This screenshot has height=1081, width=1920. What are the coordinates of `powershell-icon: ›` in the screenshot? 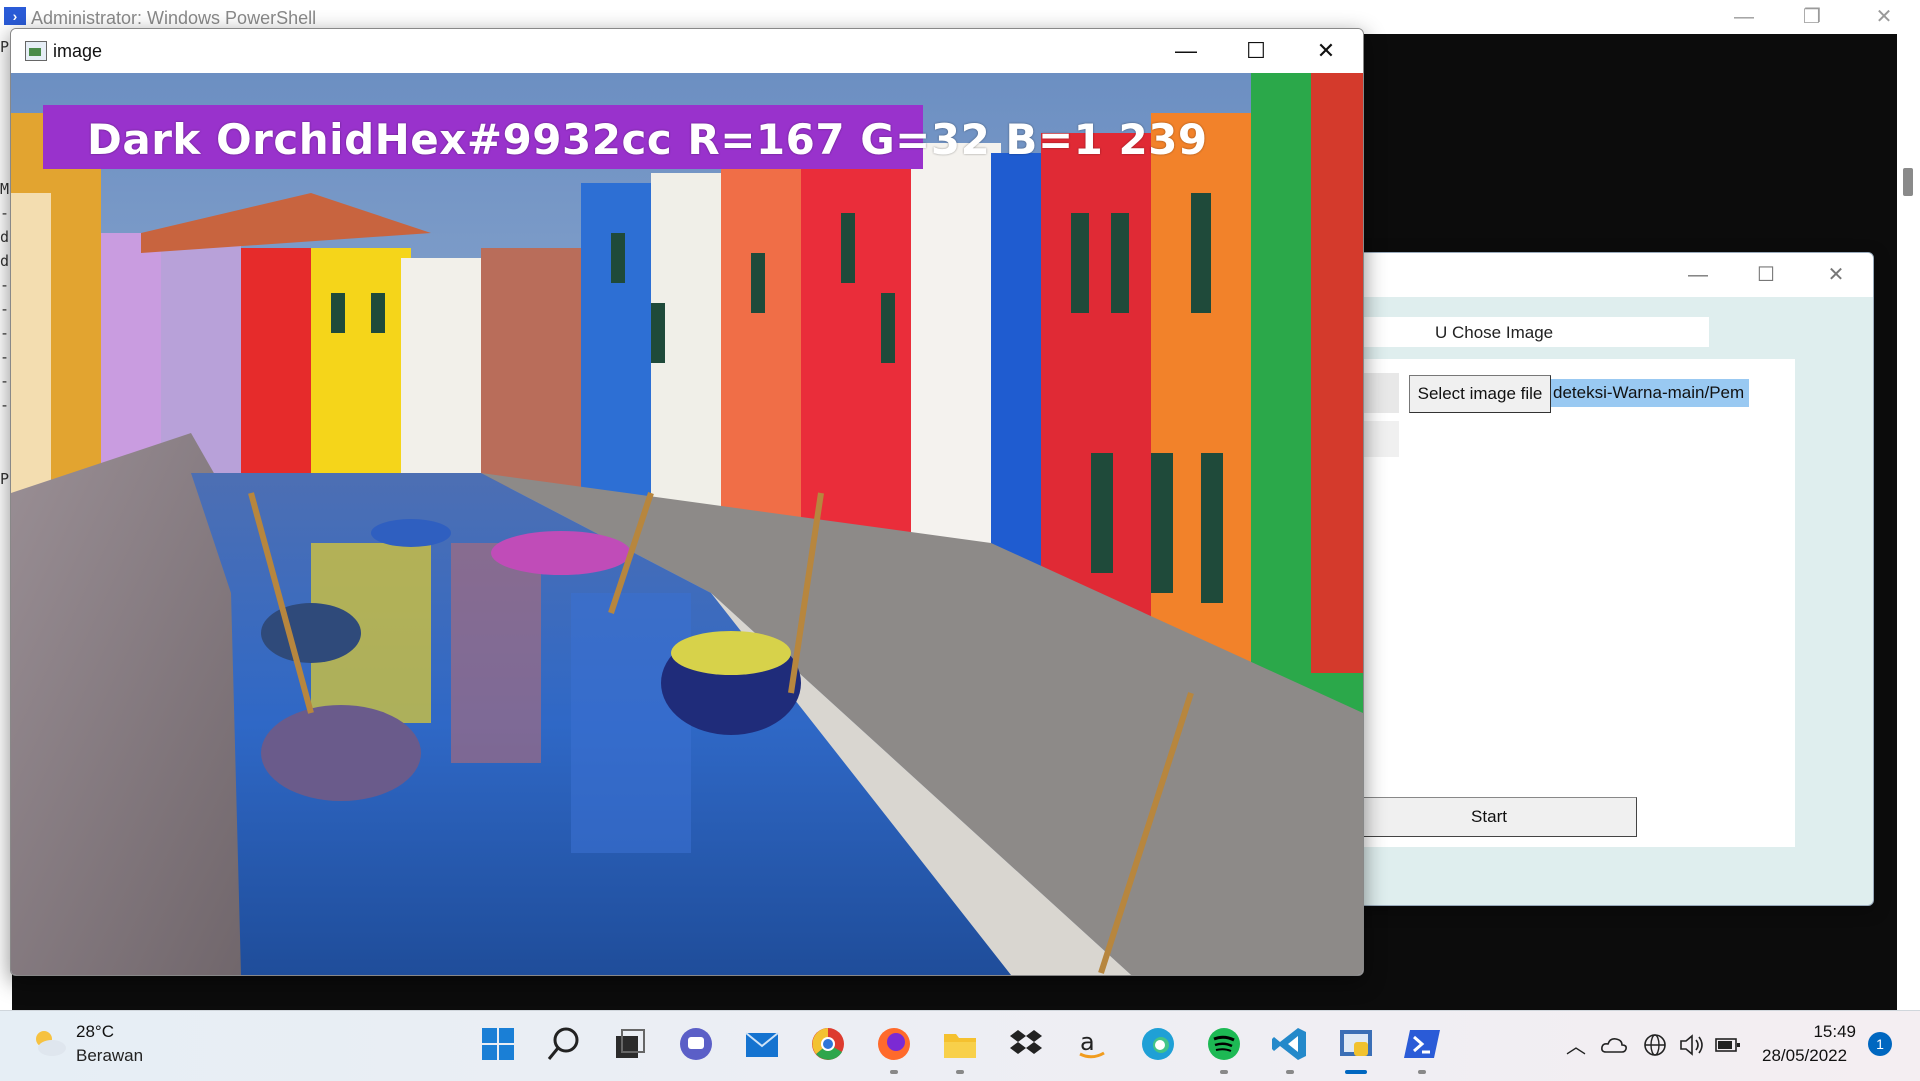 It's located at (15, 16).